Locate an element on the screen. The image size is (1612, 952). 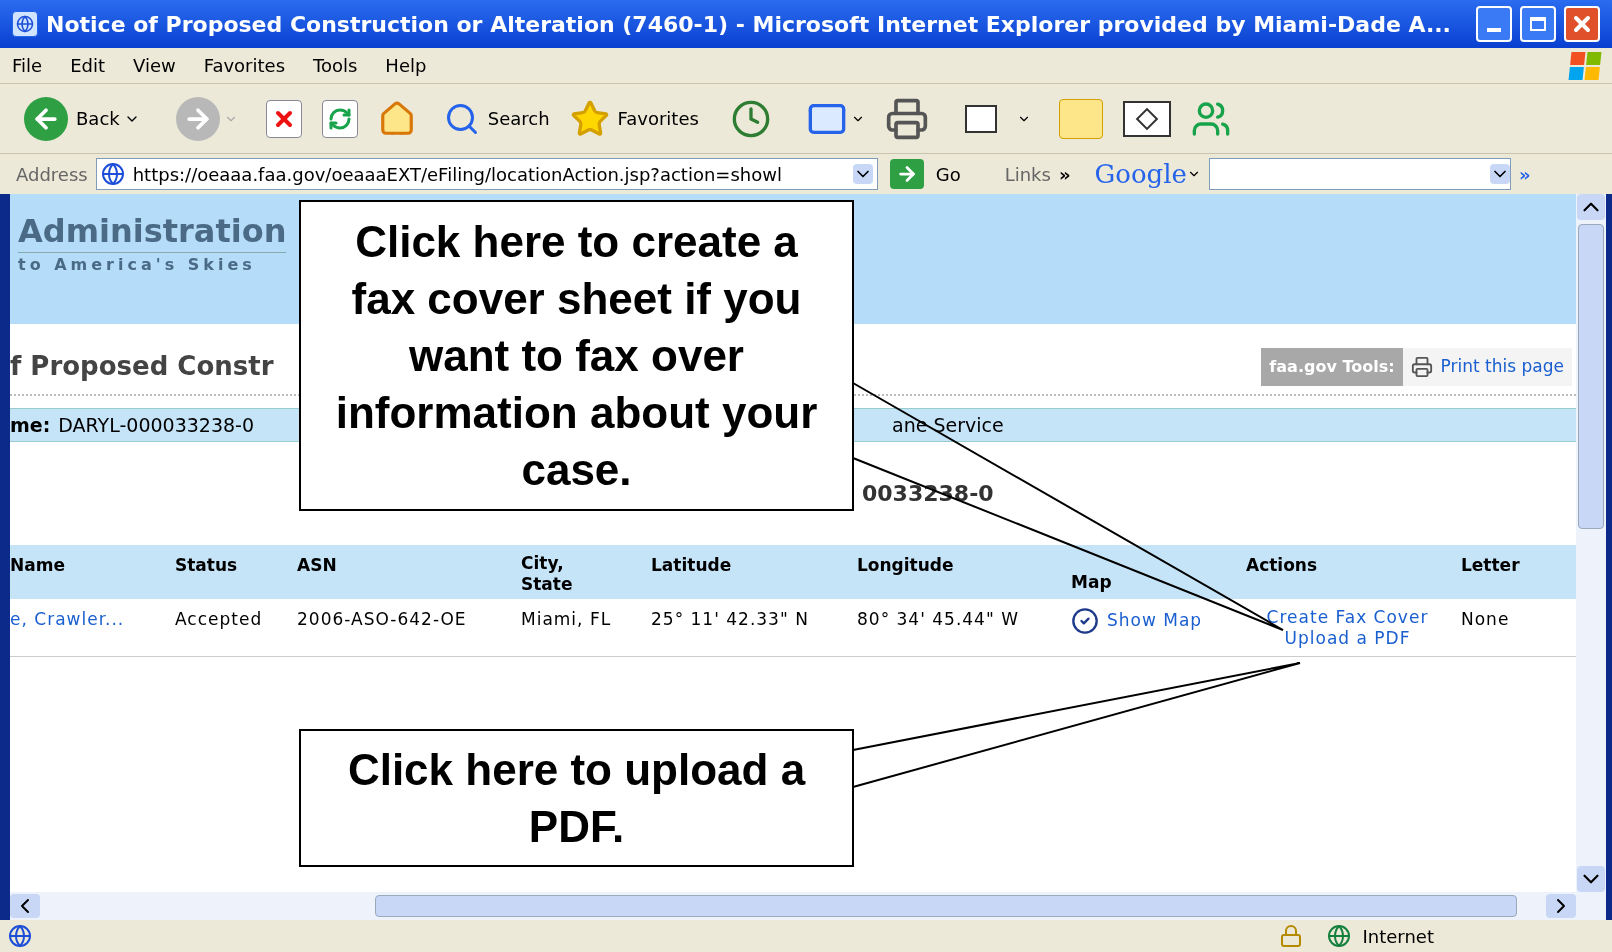
scroll-left-icon is located at coordinates (25, 906).